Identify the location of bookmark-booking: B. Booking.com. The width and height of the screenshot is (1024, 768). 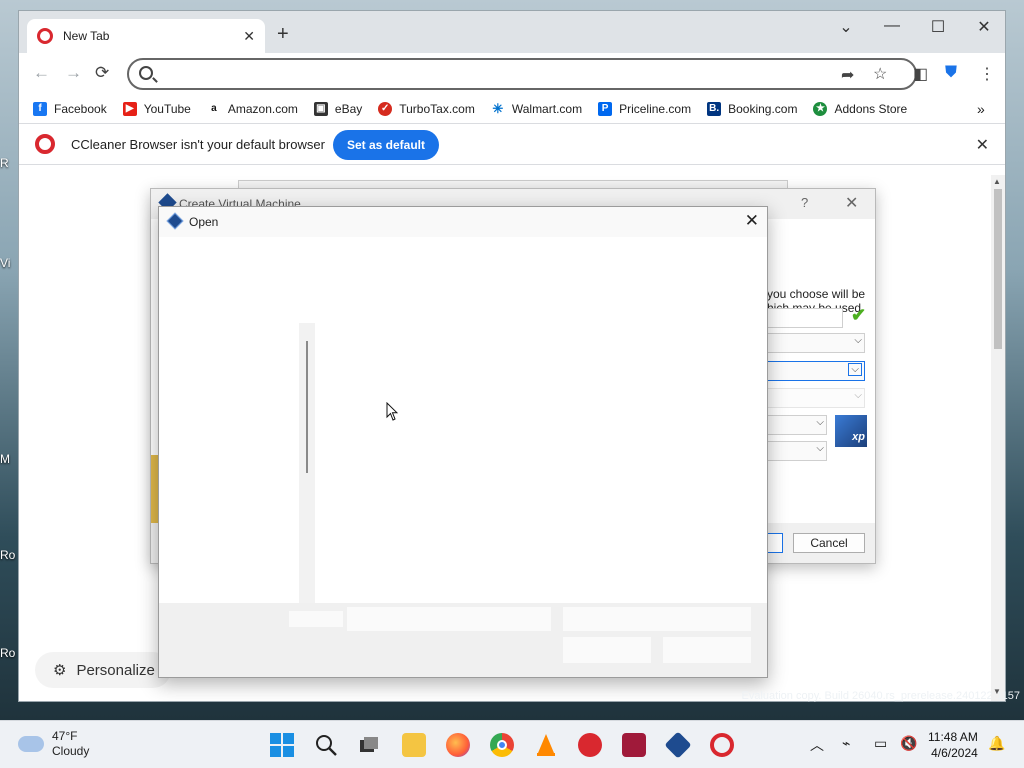
(752, 109).